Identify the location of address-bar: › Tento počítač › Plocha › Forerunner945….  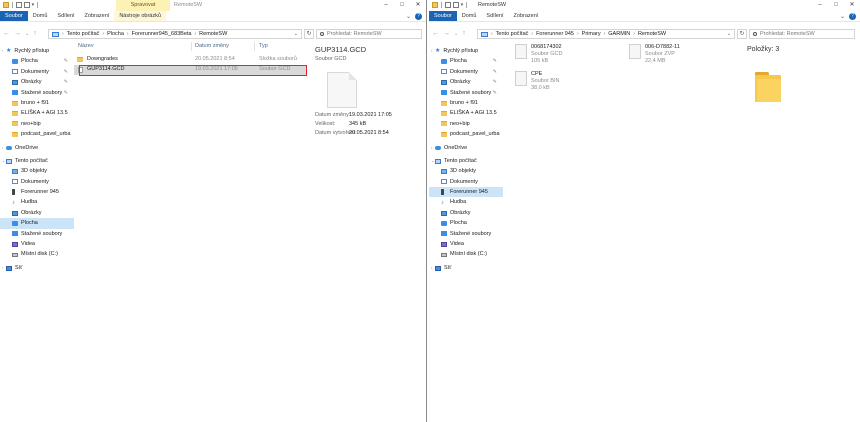
(175, 34).